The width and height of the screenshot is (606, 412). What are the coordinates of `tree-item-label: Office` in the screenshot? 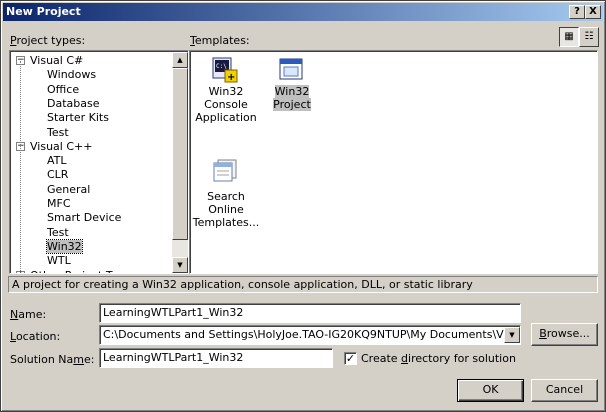 It's located at (63, 89).